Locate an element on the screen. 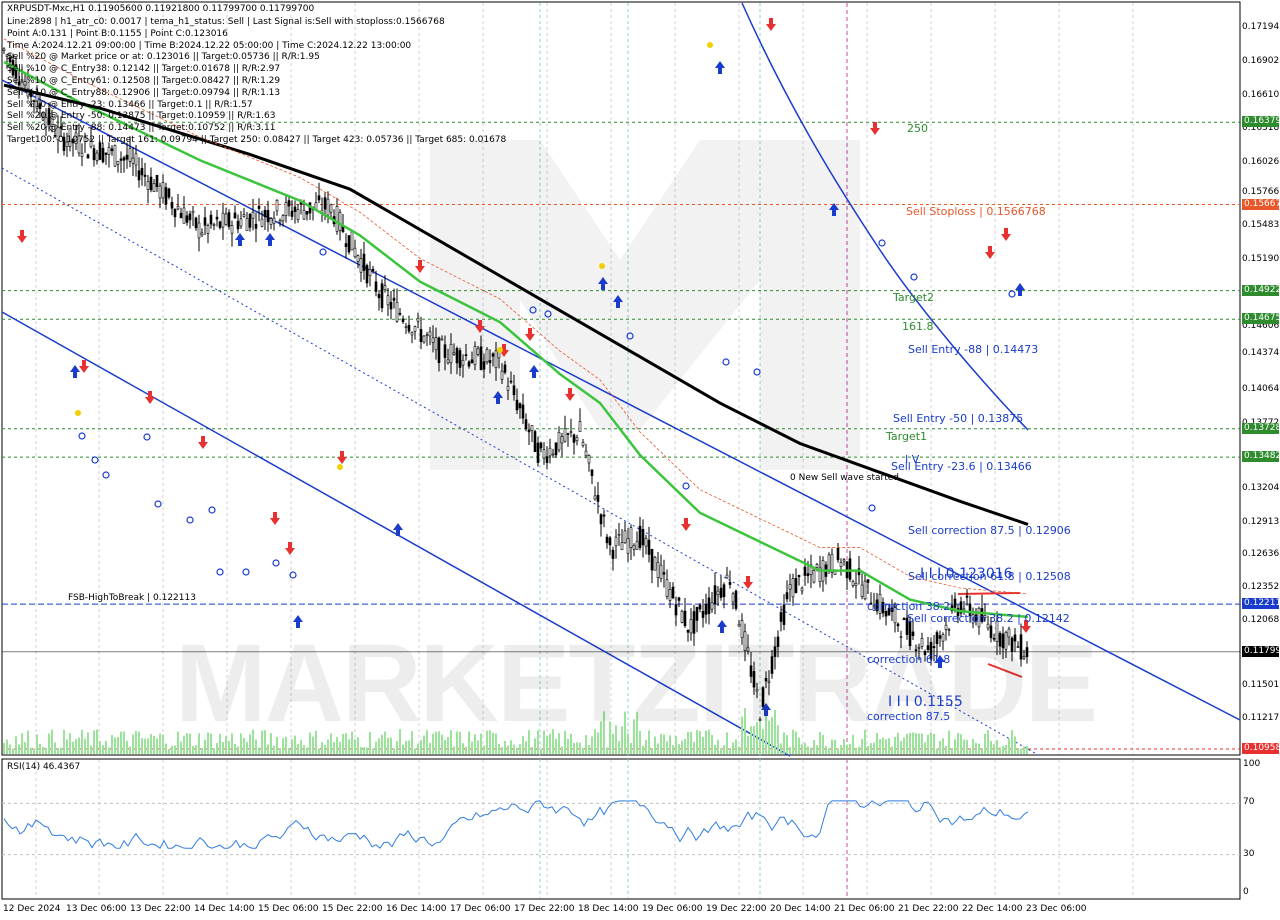 The width and height of the screenshot is (1280, 920). price-tick-label: 0.12636 is located at coordinates (1261, 553).